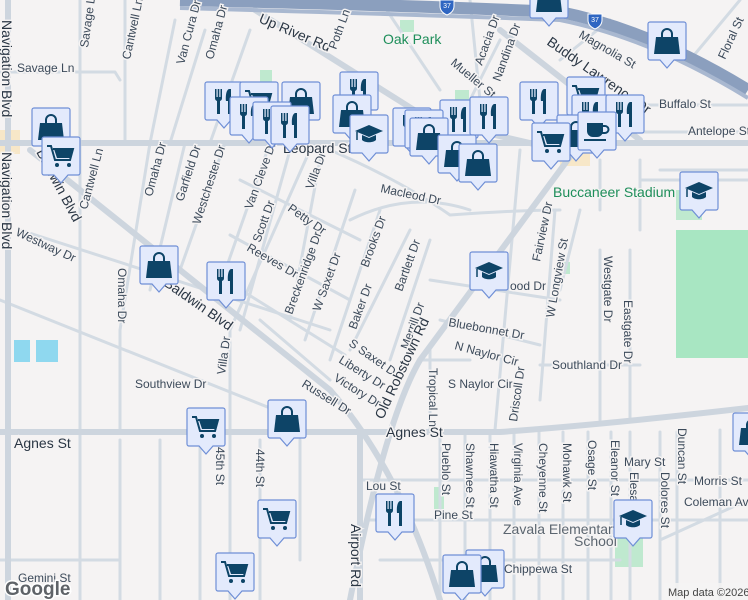  What do you see at coordinates (665, 500) in the screenshot?
I see `street-label: Dolores St` at bounding box center [665, 500].